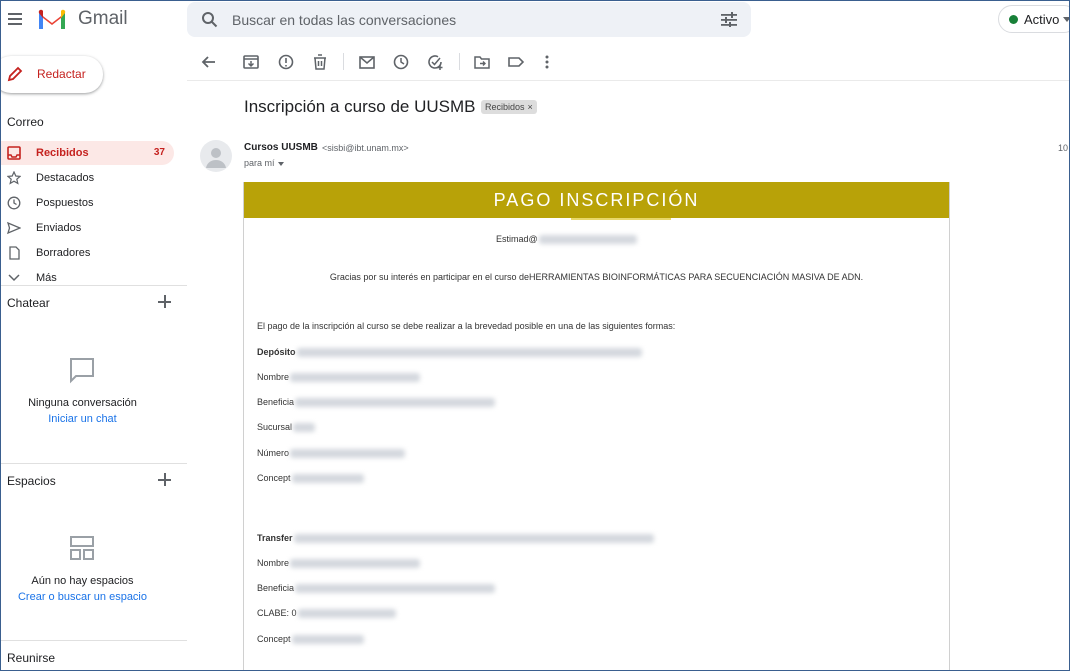 The image size is (1070, 671). Describe the element at coordinates (31, 481) in the screenshot. I see `spaces-section-title: Espacios` at that location.